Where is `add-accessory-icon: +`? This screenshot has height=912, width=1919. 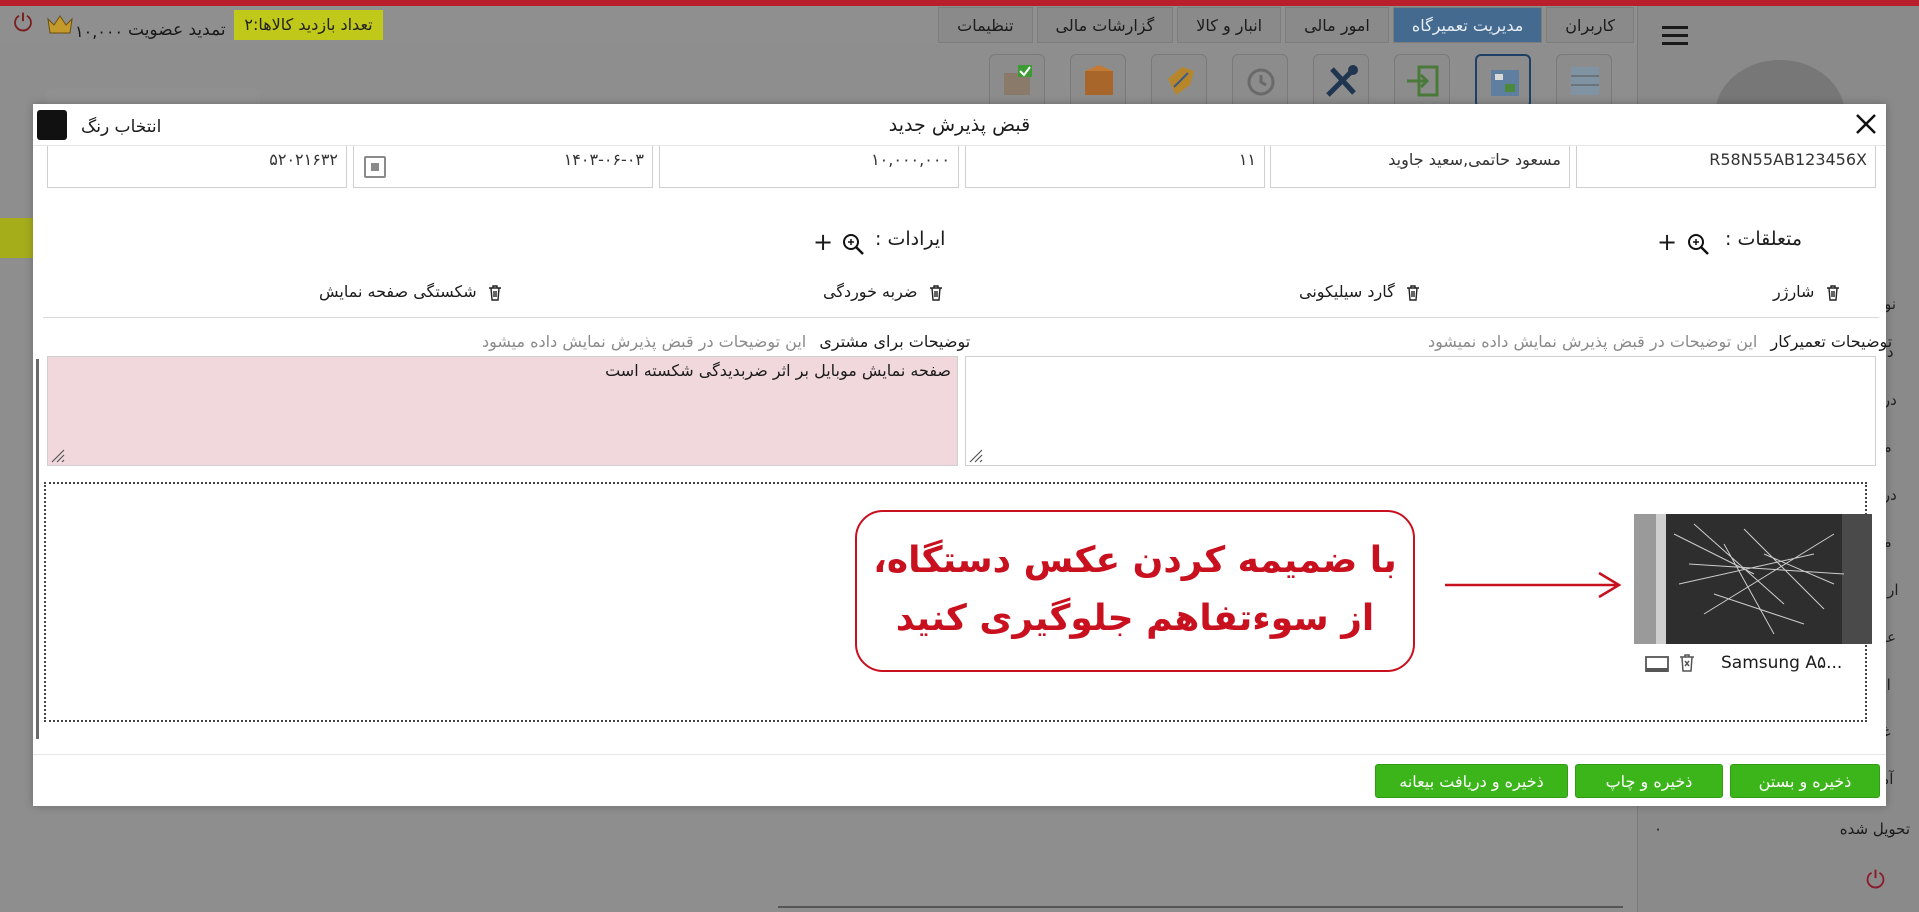 add-accessory-icon: + is located at coordinates (1667, 242).